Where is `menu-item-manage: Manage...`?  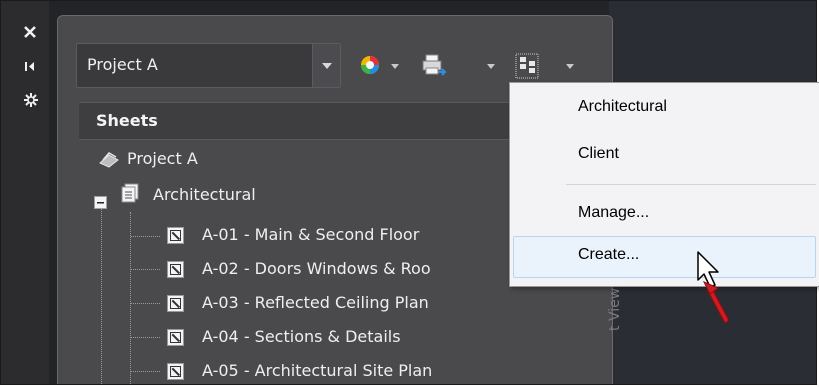
menu-item-manage: Manage... is located at coordinates (613, 213).